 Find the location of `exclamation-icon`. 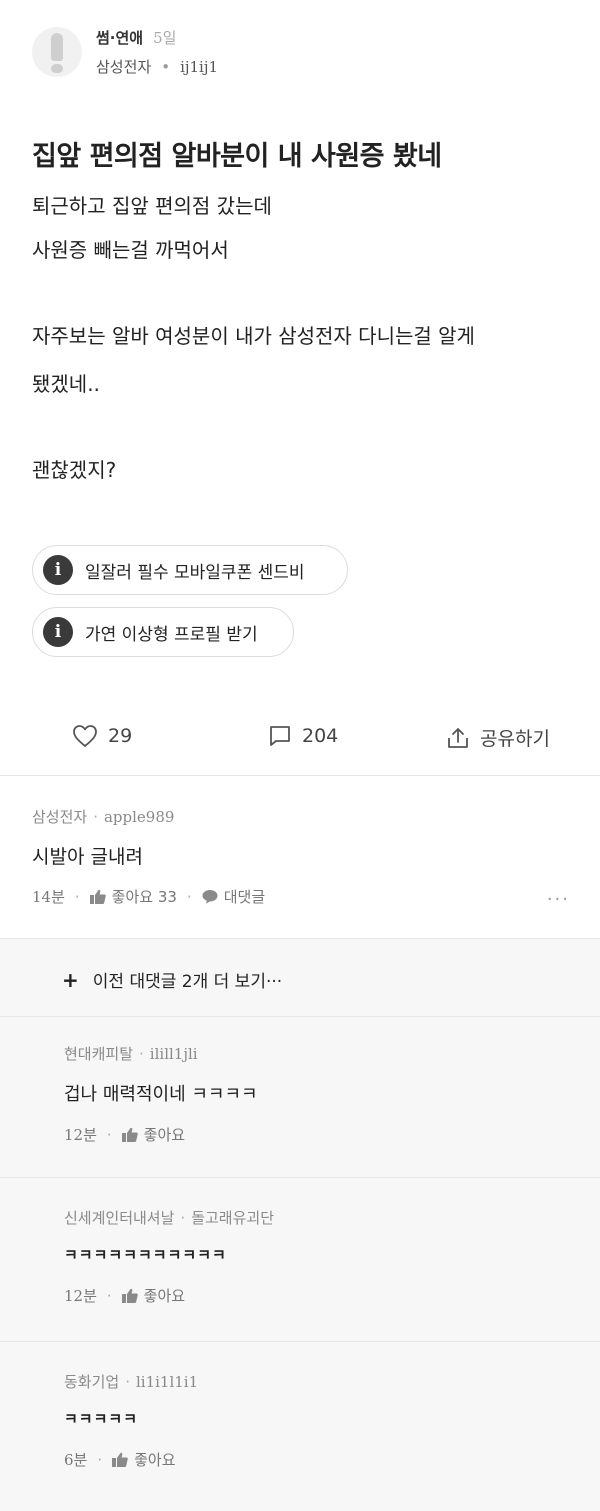

exclamation-icon is located at coordinates (57, 47).